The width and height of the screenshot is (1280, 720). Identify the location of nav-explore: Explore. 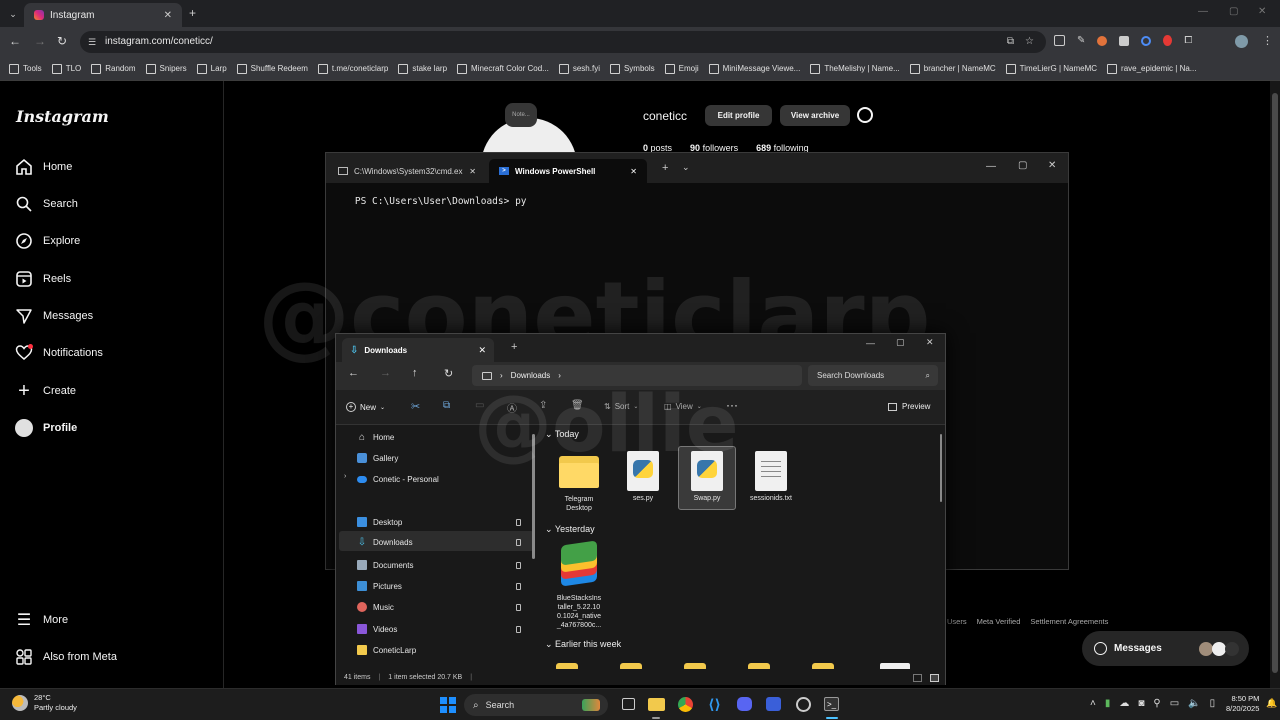
(47, 241).